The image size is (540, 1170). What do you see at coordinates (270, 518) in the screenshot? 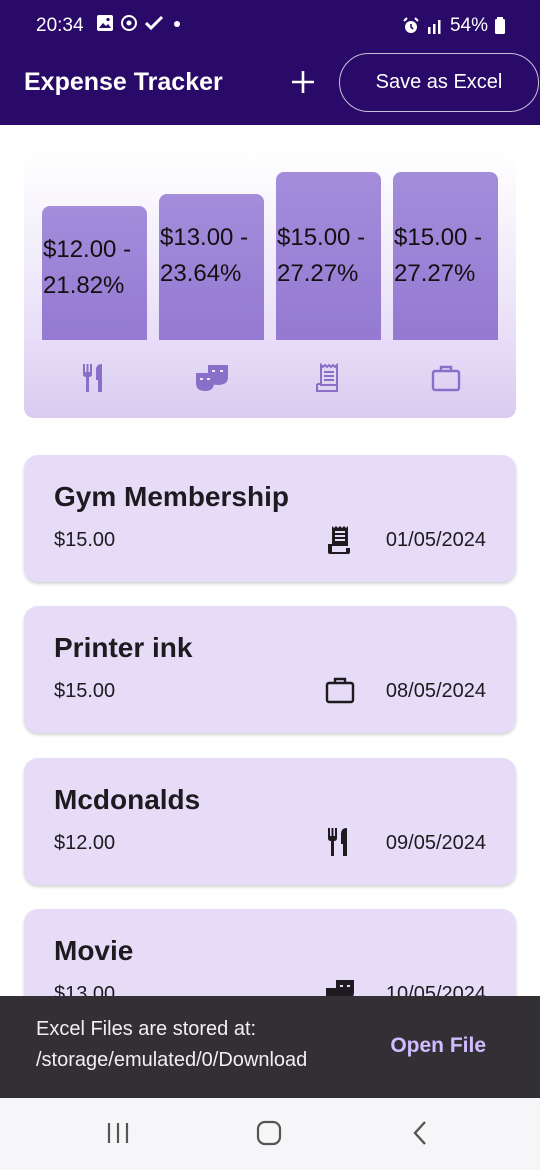
I see `expense-card: Gym Membership $15.00 01/05/2024` at bounding box center [270, 518].